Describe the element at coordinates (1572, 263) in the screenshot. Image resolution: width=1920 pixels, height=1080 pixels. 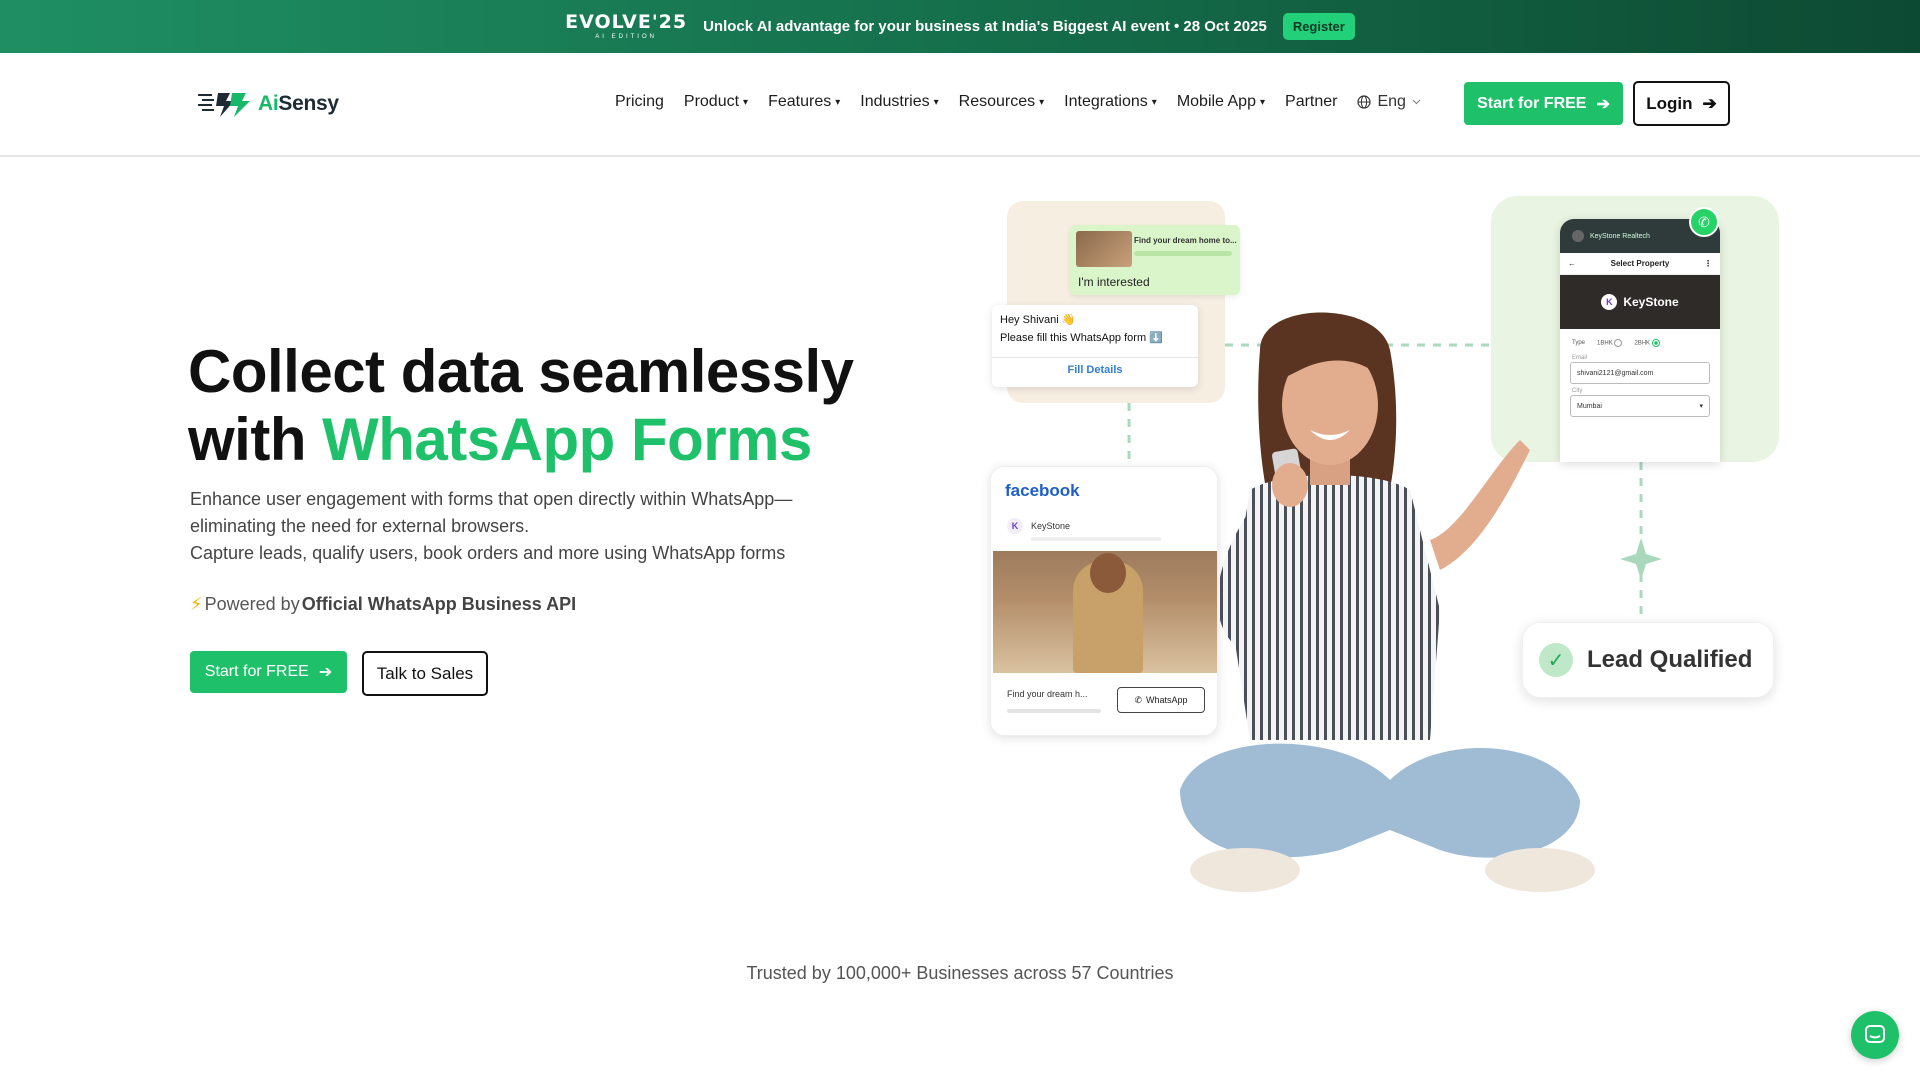
I see `back-arrow-icon: ←` at that location.